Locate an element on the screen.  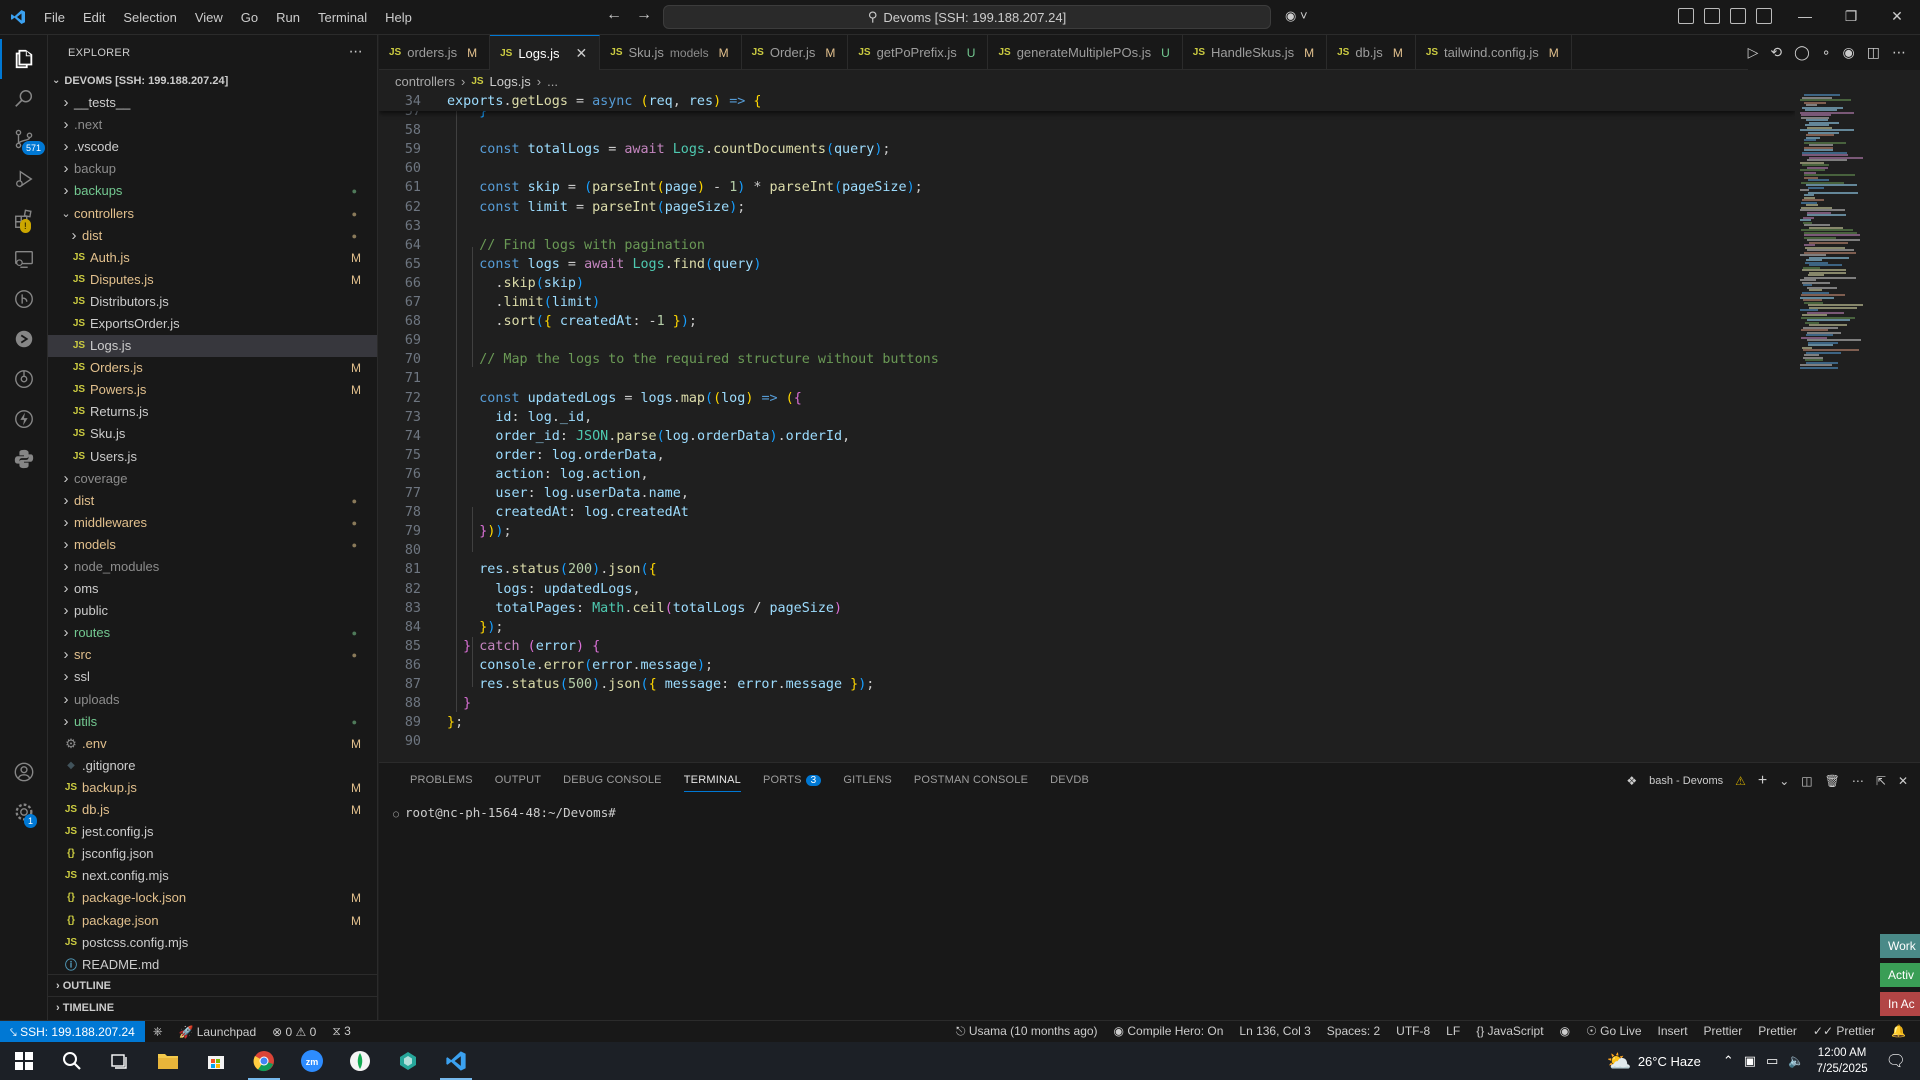
zoom-icon: zm is located at coordinates (312, 1061).